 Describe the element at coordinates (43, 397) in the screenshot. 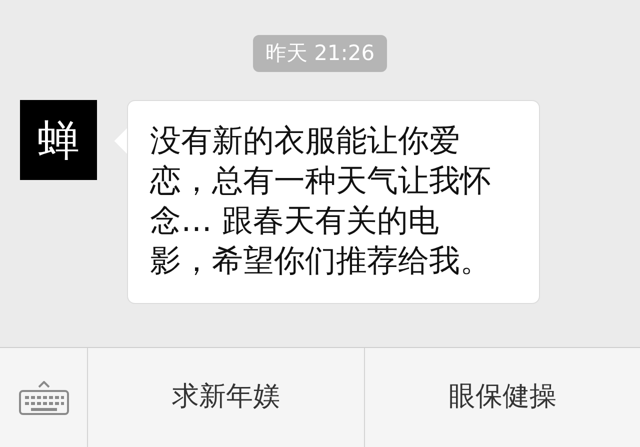

I see `keyboard-icon` at that location.